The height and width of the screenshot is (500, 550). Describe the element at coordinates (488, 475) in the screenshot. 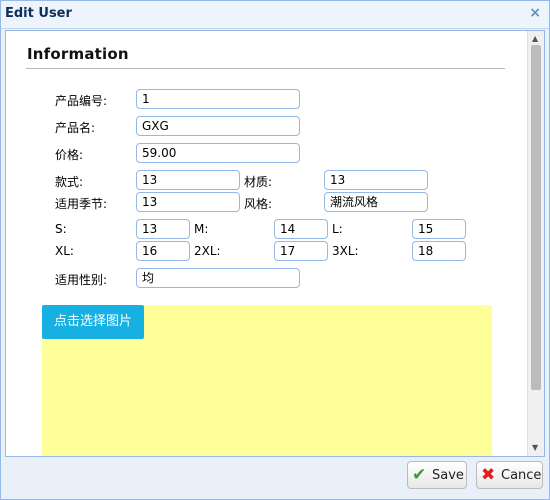

I see `cross-icon: ✖` at that location.